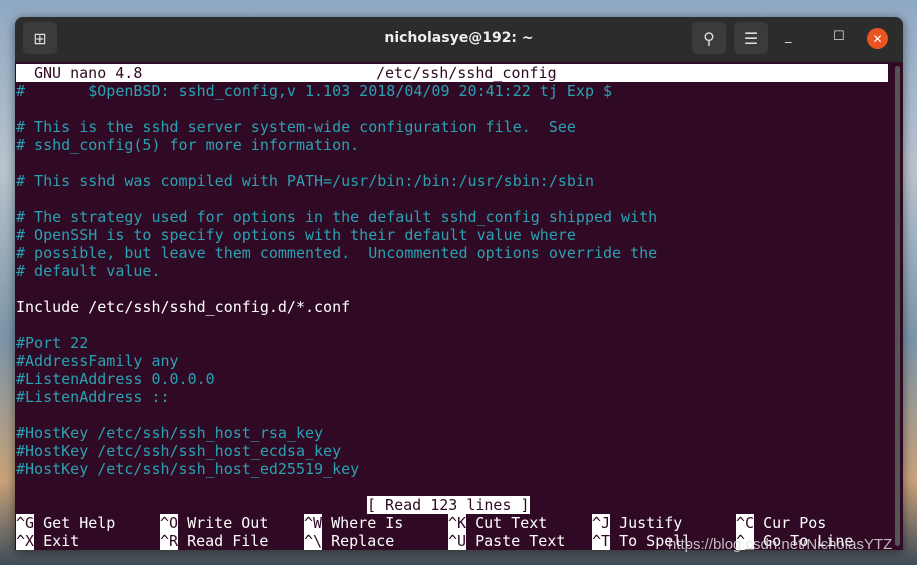 This screenshot has height=565, width=917. What do you see at coordinates (466, 73) in the screenshot?
I see `file-name: /etc/ssh/sshd_config` at bounding box center [466, 73].